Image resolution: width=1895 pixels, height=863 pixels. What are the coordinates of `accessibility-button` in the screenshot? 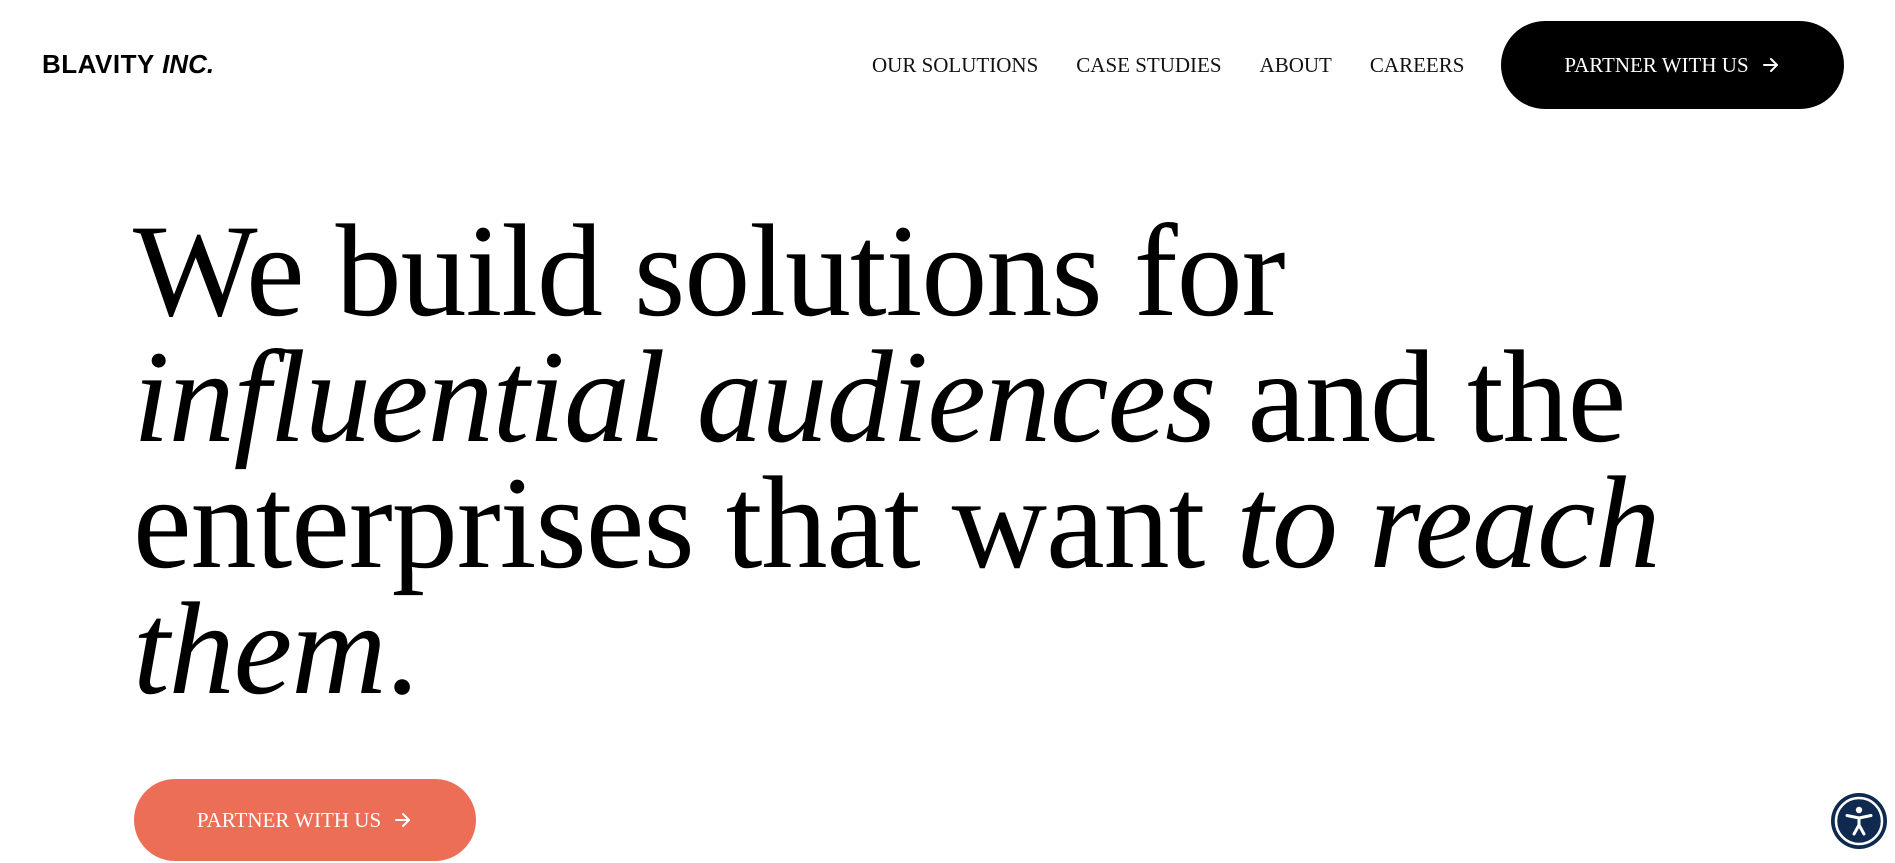 It's located at (1859, 821).